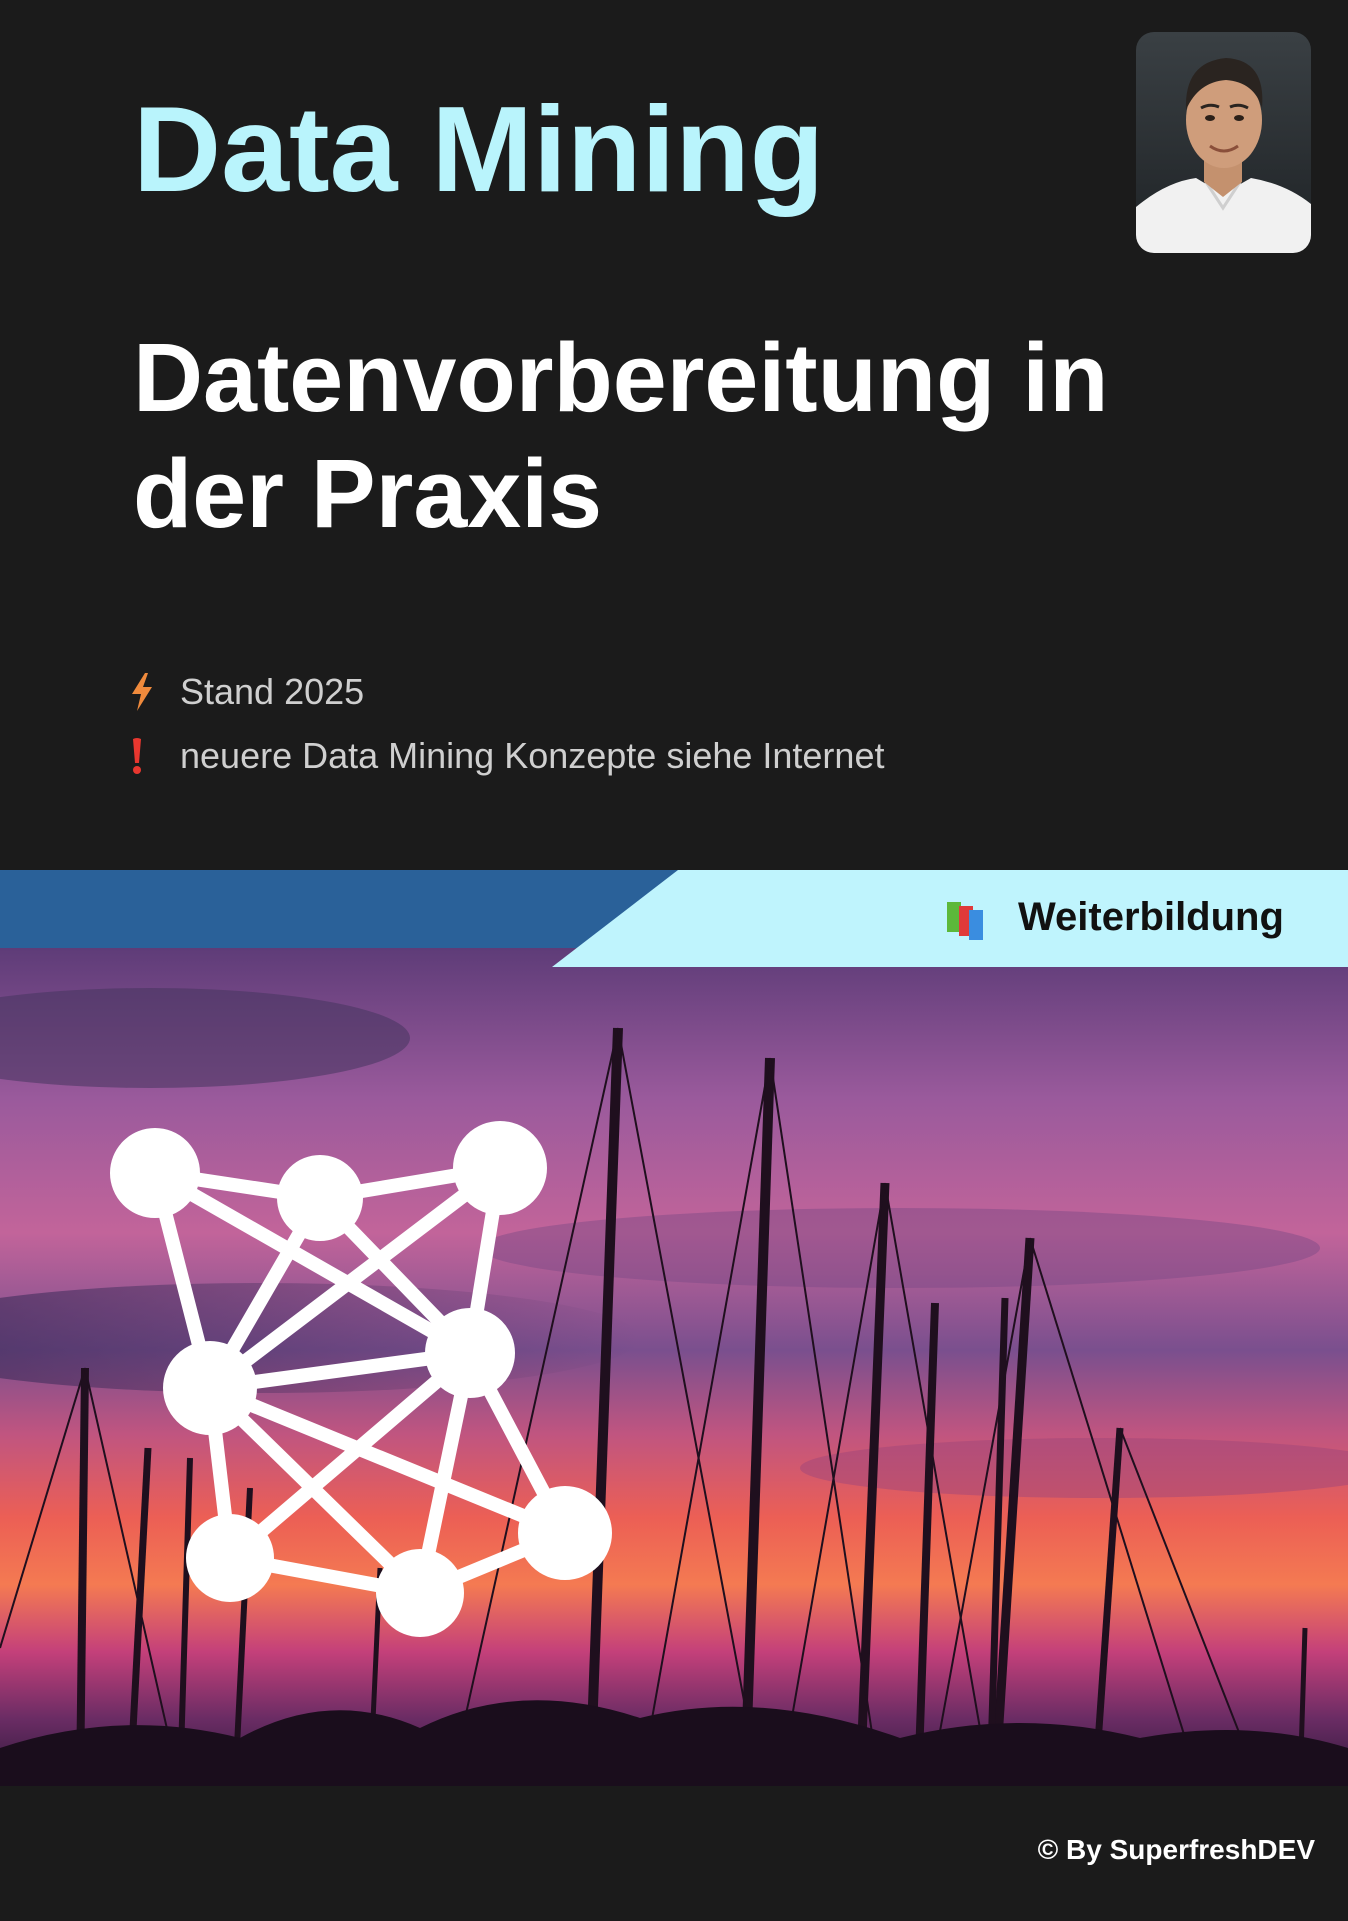 This screenshot has height=1921, width=1348. I want to click on category-label: Weiterbildung, so click(1151, 917).